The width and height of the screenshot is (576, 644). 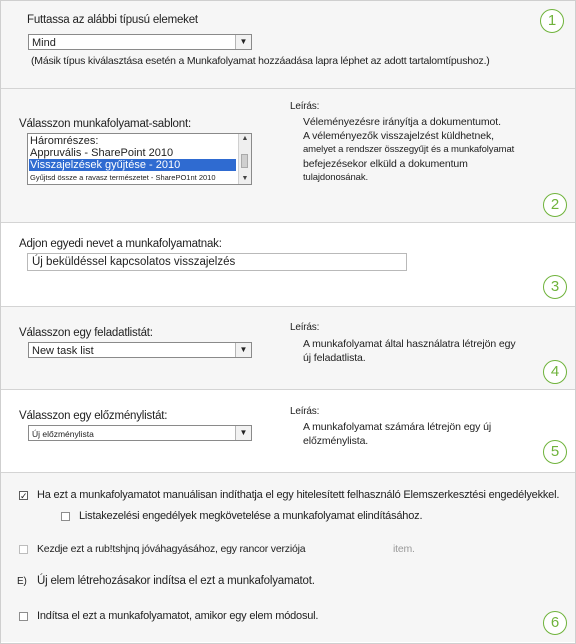 What do you see at coordinates (23, 496) in the screenshot?
I see `manual-start-checkbox: ✓` at bounding box center [23, 496].